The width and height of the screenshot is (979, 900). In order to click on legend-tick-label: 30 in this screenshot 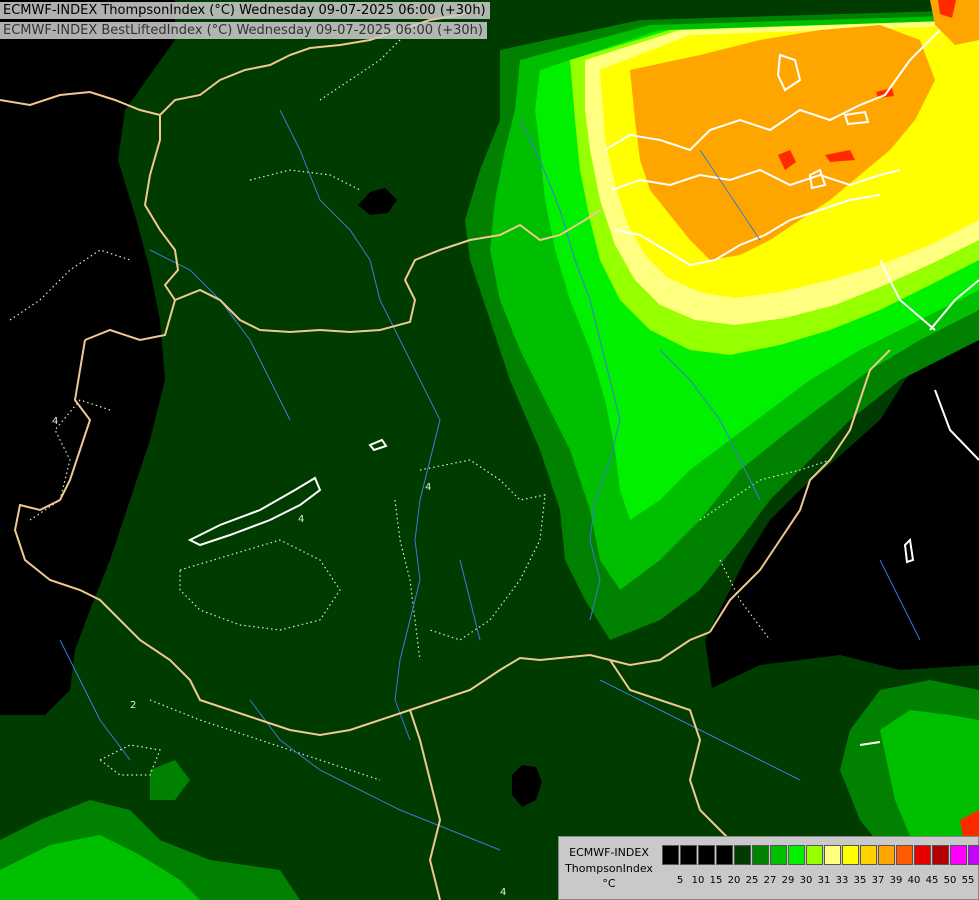, I will do `click(806, 880)`.